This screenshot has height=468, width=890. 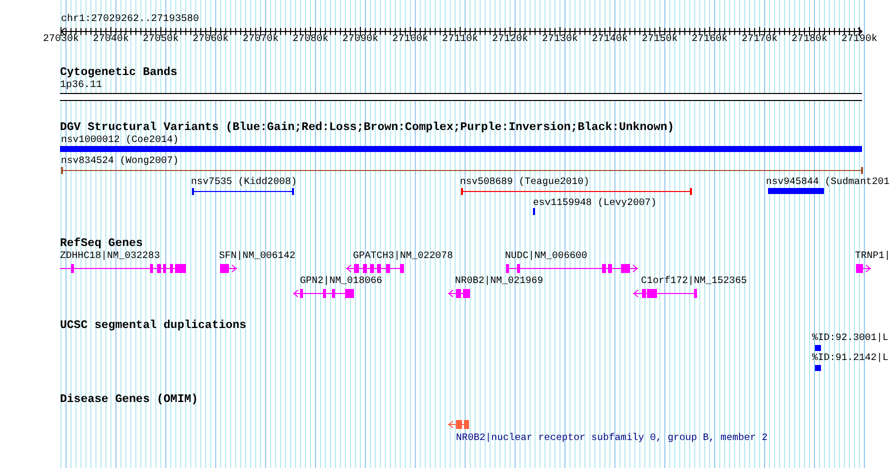 What do you see at coordinates (612, 438) in the screenshot?
I see `feature-label: NR0B2|nuclear receptor subfamily 0, group B, member 2` at bounding box center [612, 438].